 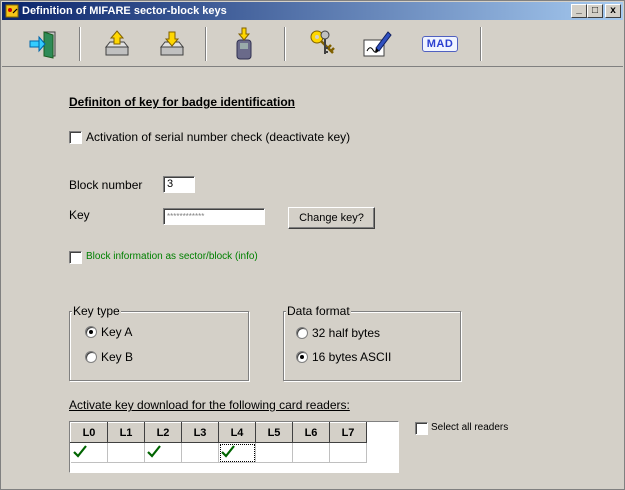 I want to click on sign-icon, so click(x=377, y=44).